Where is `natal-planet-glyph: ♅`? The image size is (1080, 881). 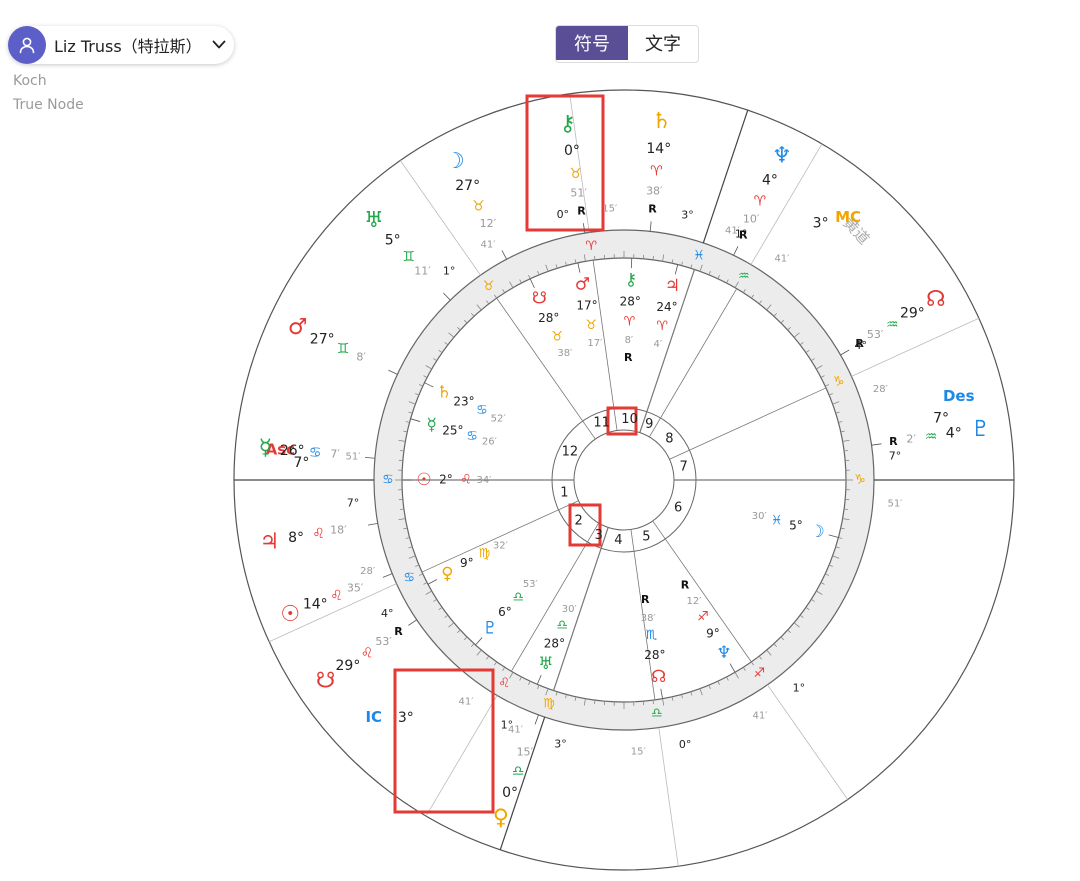 natal-planet-glyph: ♅ is located at coordinates (545, 664).